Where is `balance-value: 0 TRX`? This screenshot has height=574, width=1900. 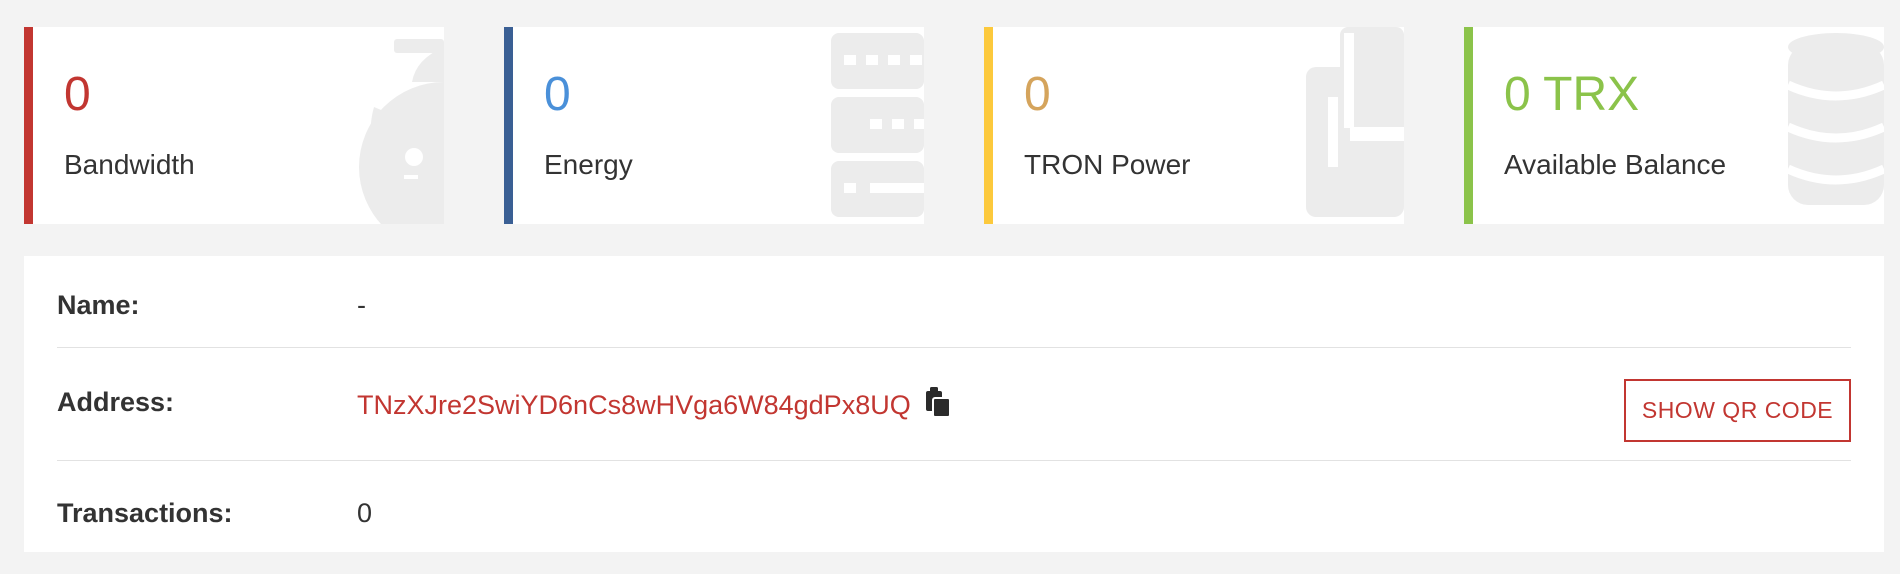
balance-value: 0 TRX is located at coordinates (1572, 94).